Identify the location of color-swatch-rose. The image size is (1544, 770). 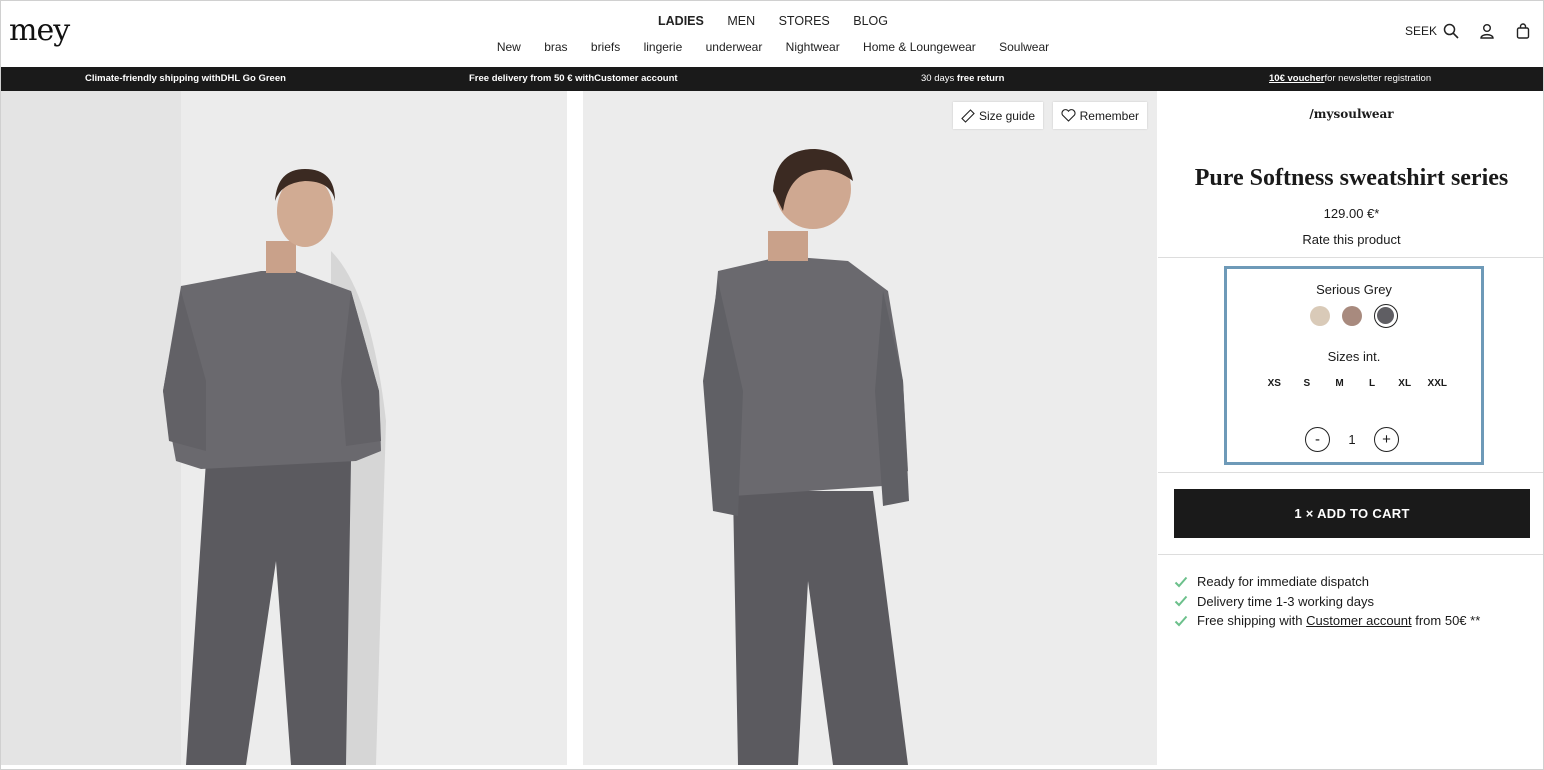
(1352, 316).